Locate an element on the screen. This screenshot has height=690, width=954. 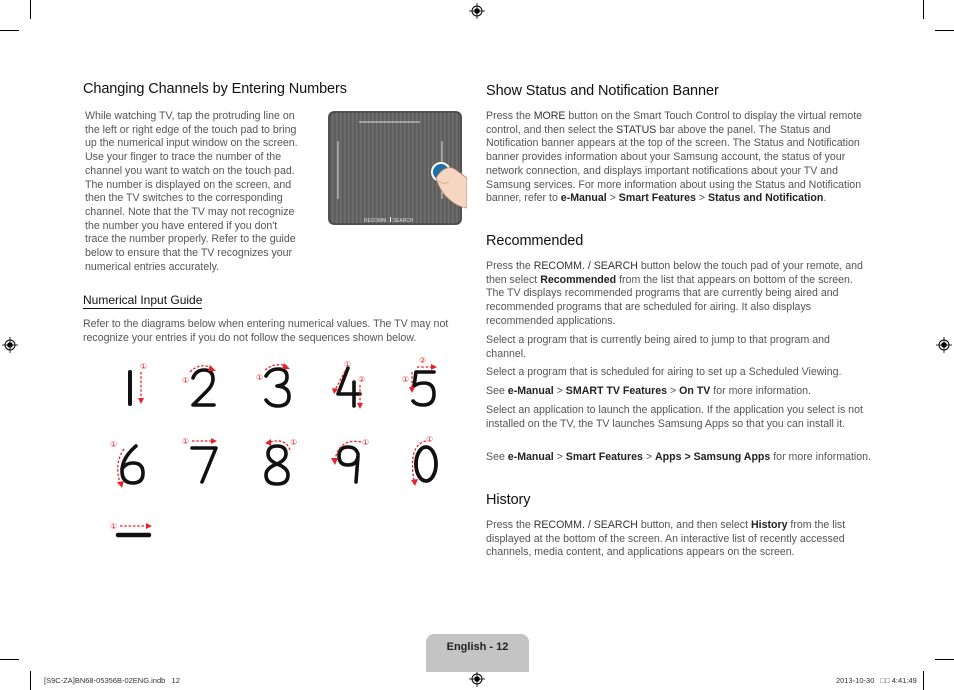
search-label: SEARCH is located at coordinates (403, 221).